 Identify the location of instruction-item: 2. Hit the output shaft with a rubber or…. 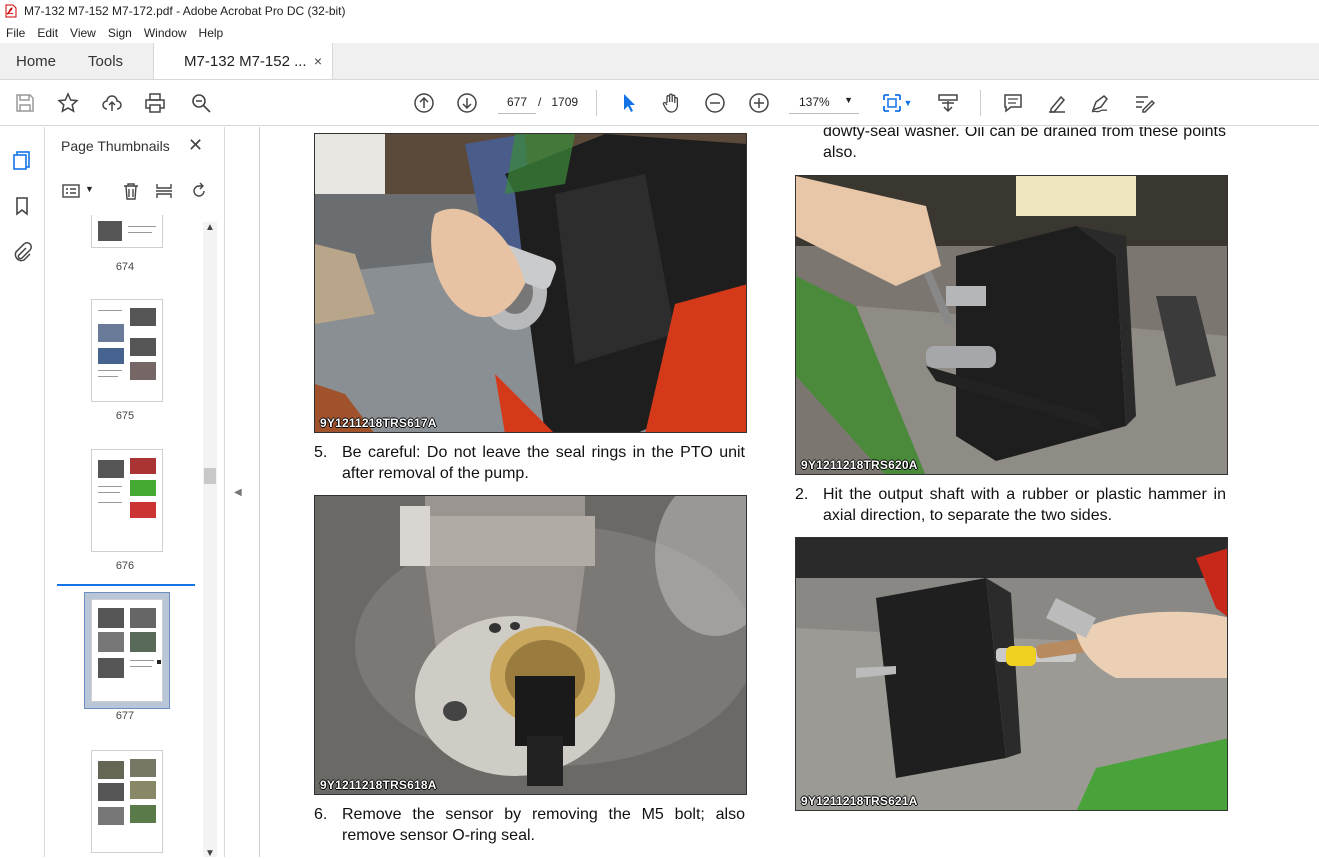
(1010, 506).